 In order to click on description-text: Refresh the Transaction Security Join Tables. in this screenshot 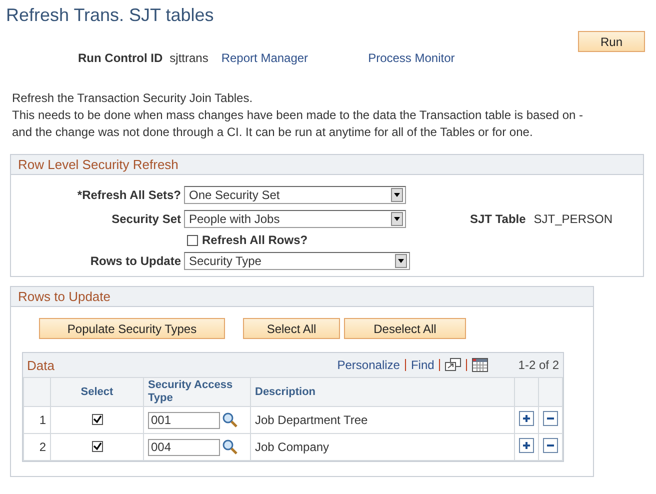, I will do `click(133, 98)`.